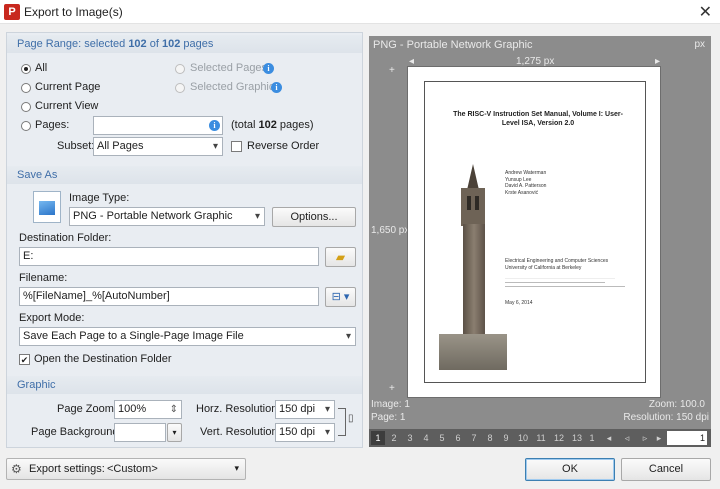 This screenshot has height=489, width=720. Describe the element at coordinates (666, 469) in the screenshot. I see `cancel-button: Cancel` at that location.